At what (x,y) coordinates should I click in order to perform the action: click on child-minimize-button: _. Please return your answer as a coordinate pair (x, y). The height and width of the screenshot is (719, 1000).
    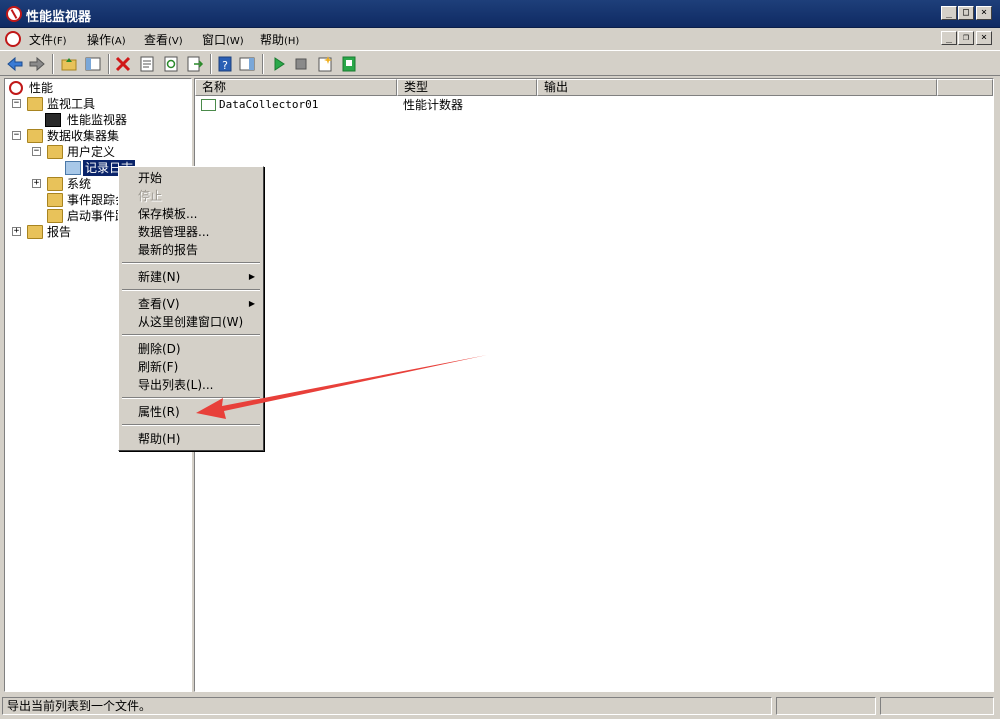
    Looking at the image, I should click on (949, 38).